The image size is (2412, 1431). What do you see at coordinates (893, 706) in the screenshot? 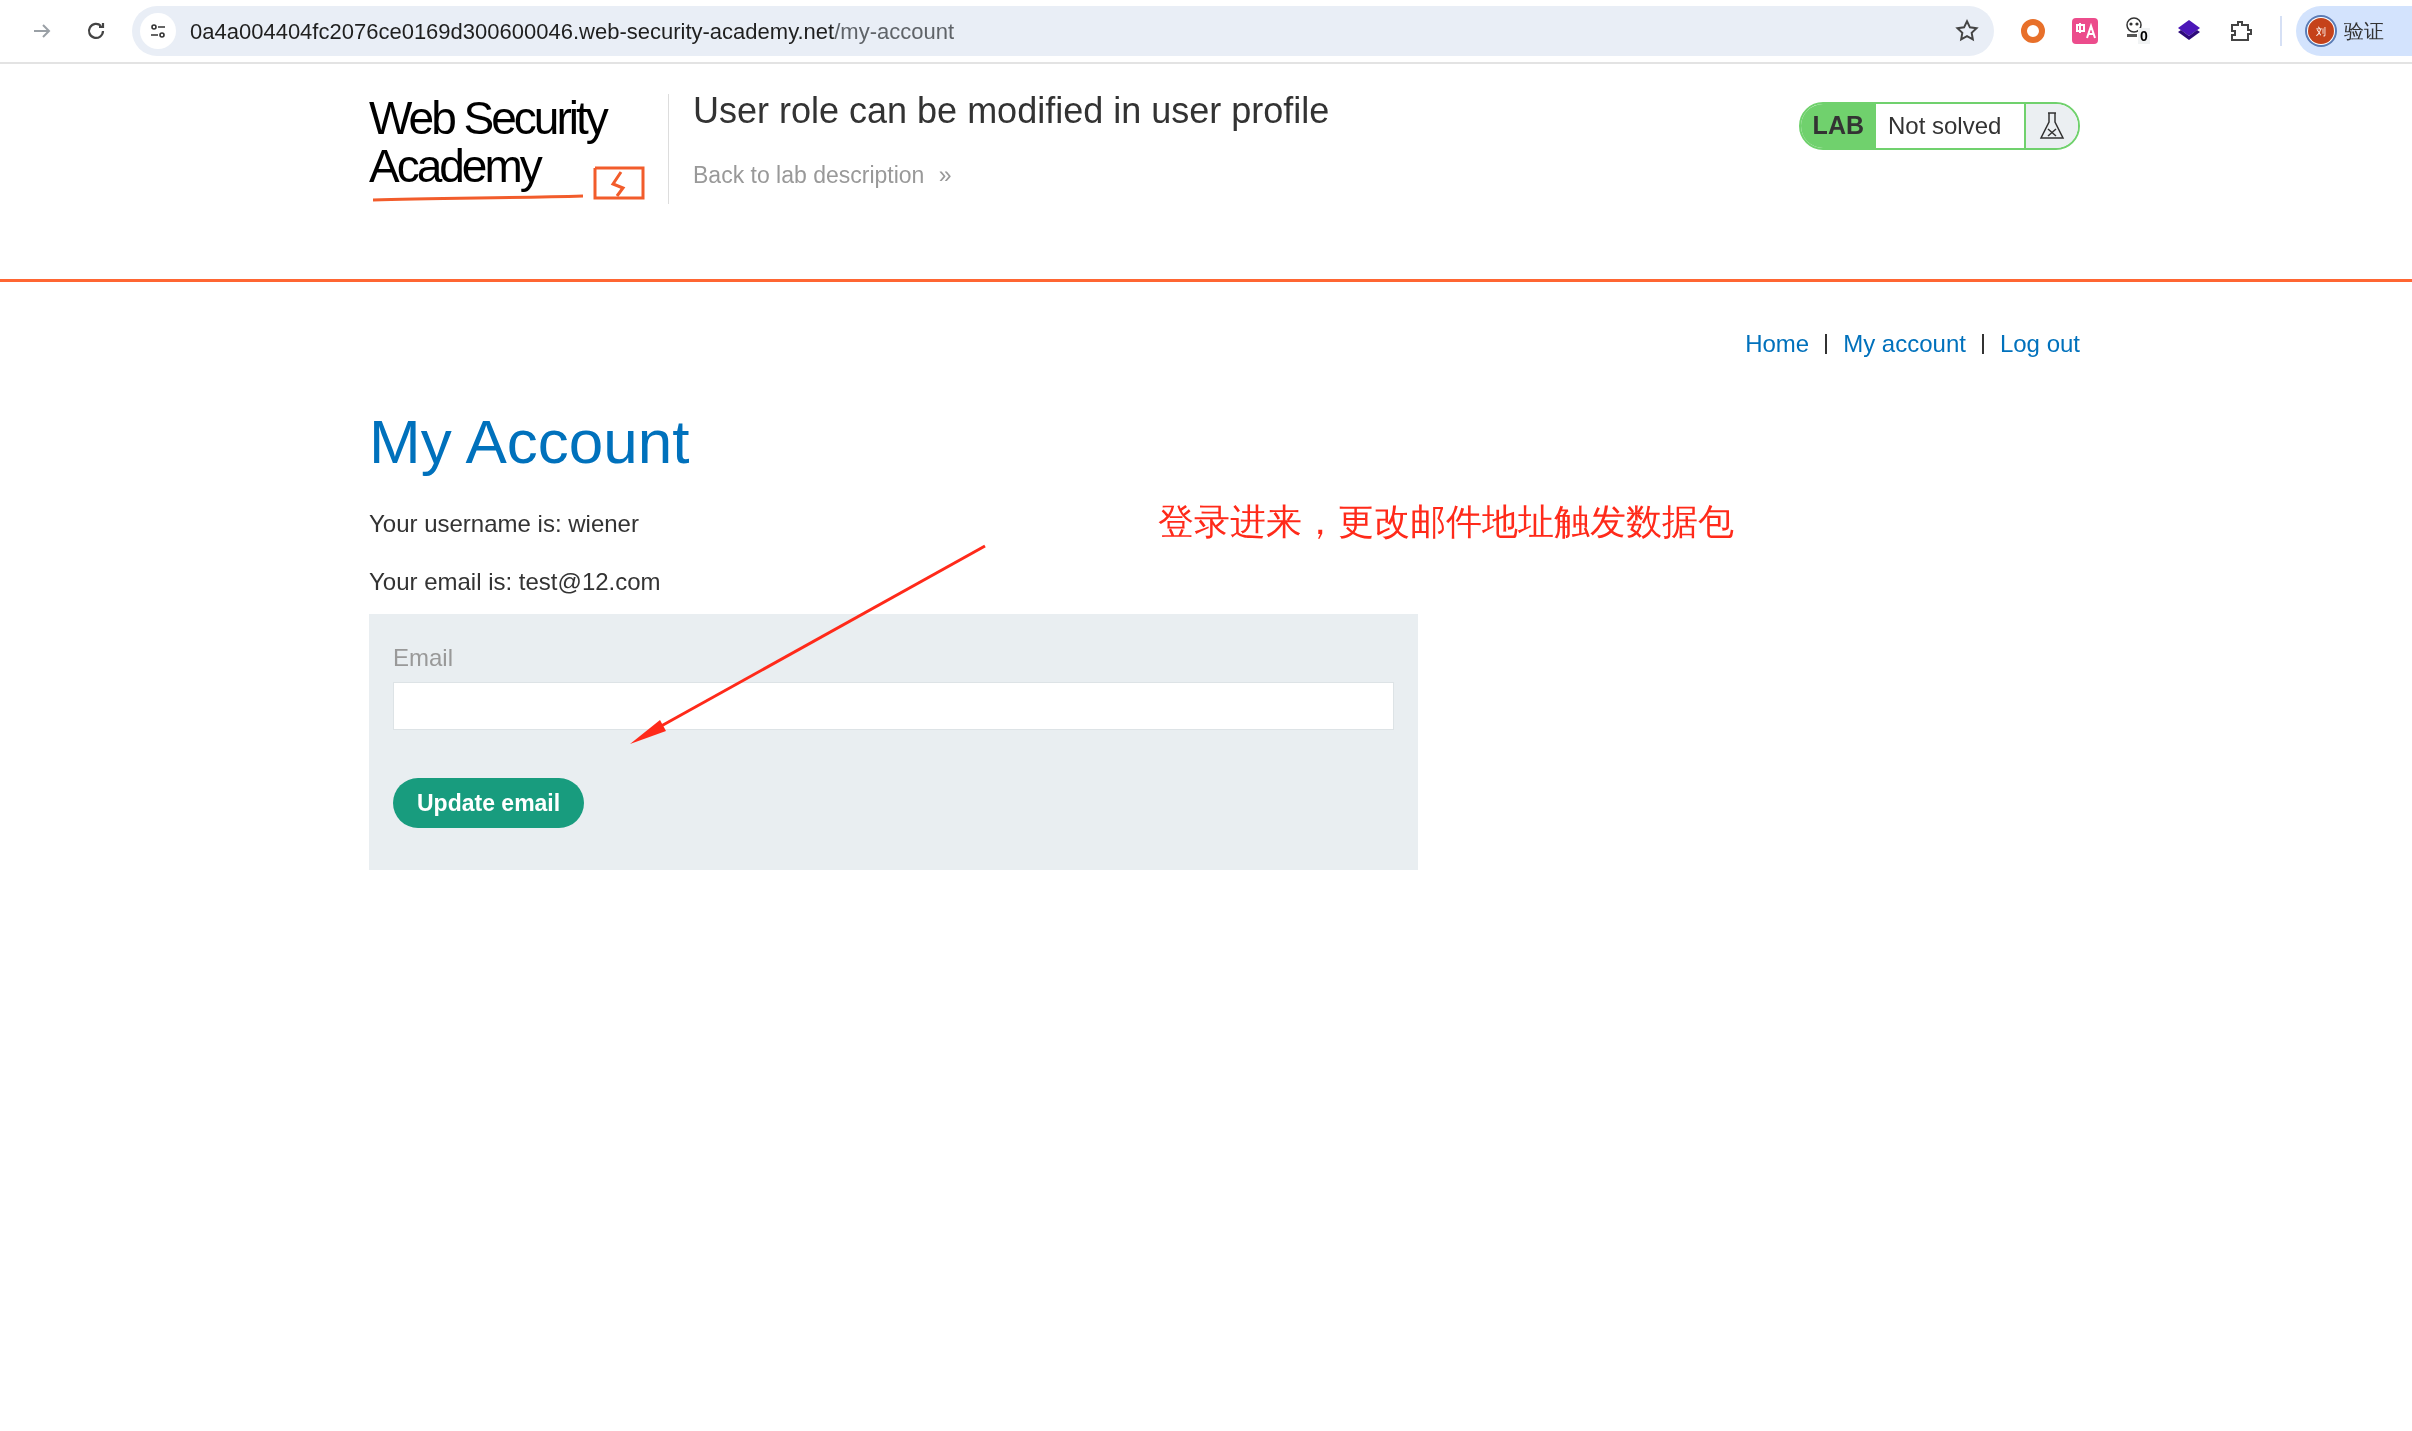
I see `email-input` at bounding box center [893, 706].